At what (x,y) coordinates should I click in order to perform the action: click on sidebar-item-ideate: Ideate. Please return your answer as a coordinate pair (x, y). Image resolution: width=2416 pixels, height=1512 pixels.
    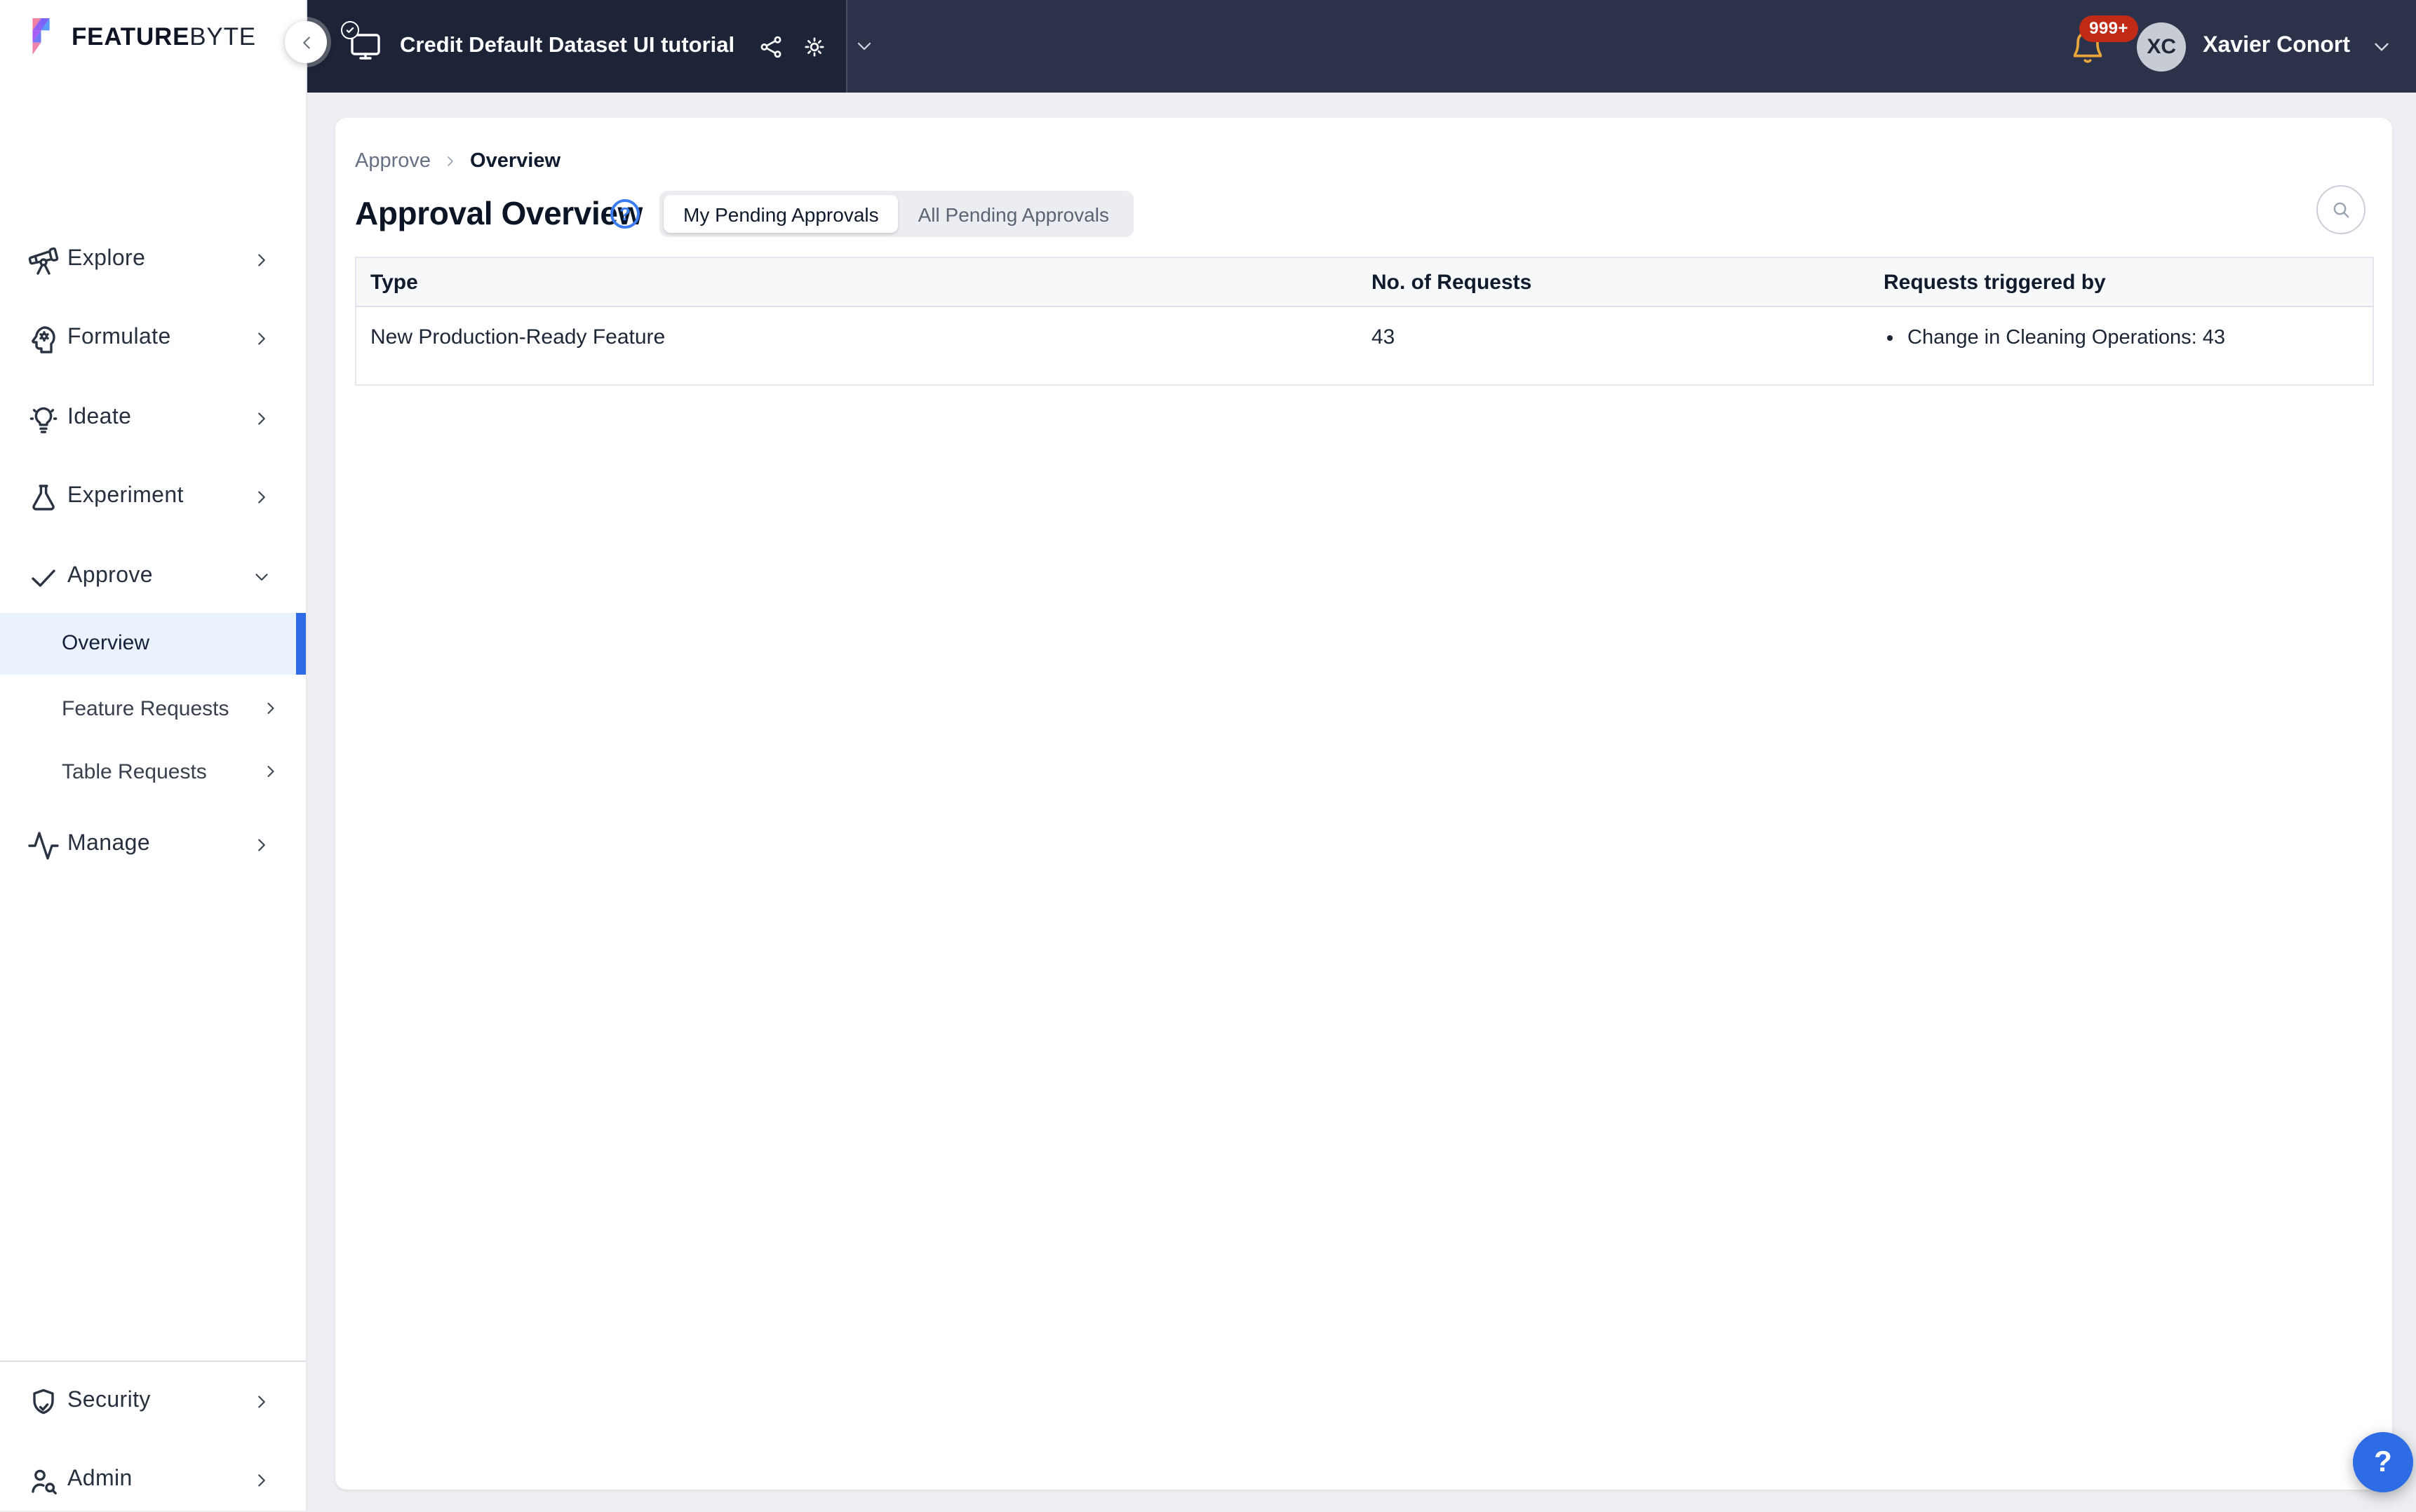
    Looking at the image, I should click on (153, 419).